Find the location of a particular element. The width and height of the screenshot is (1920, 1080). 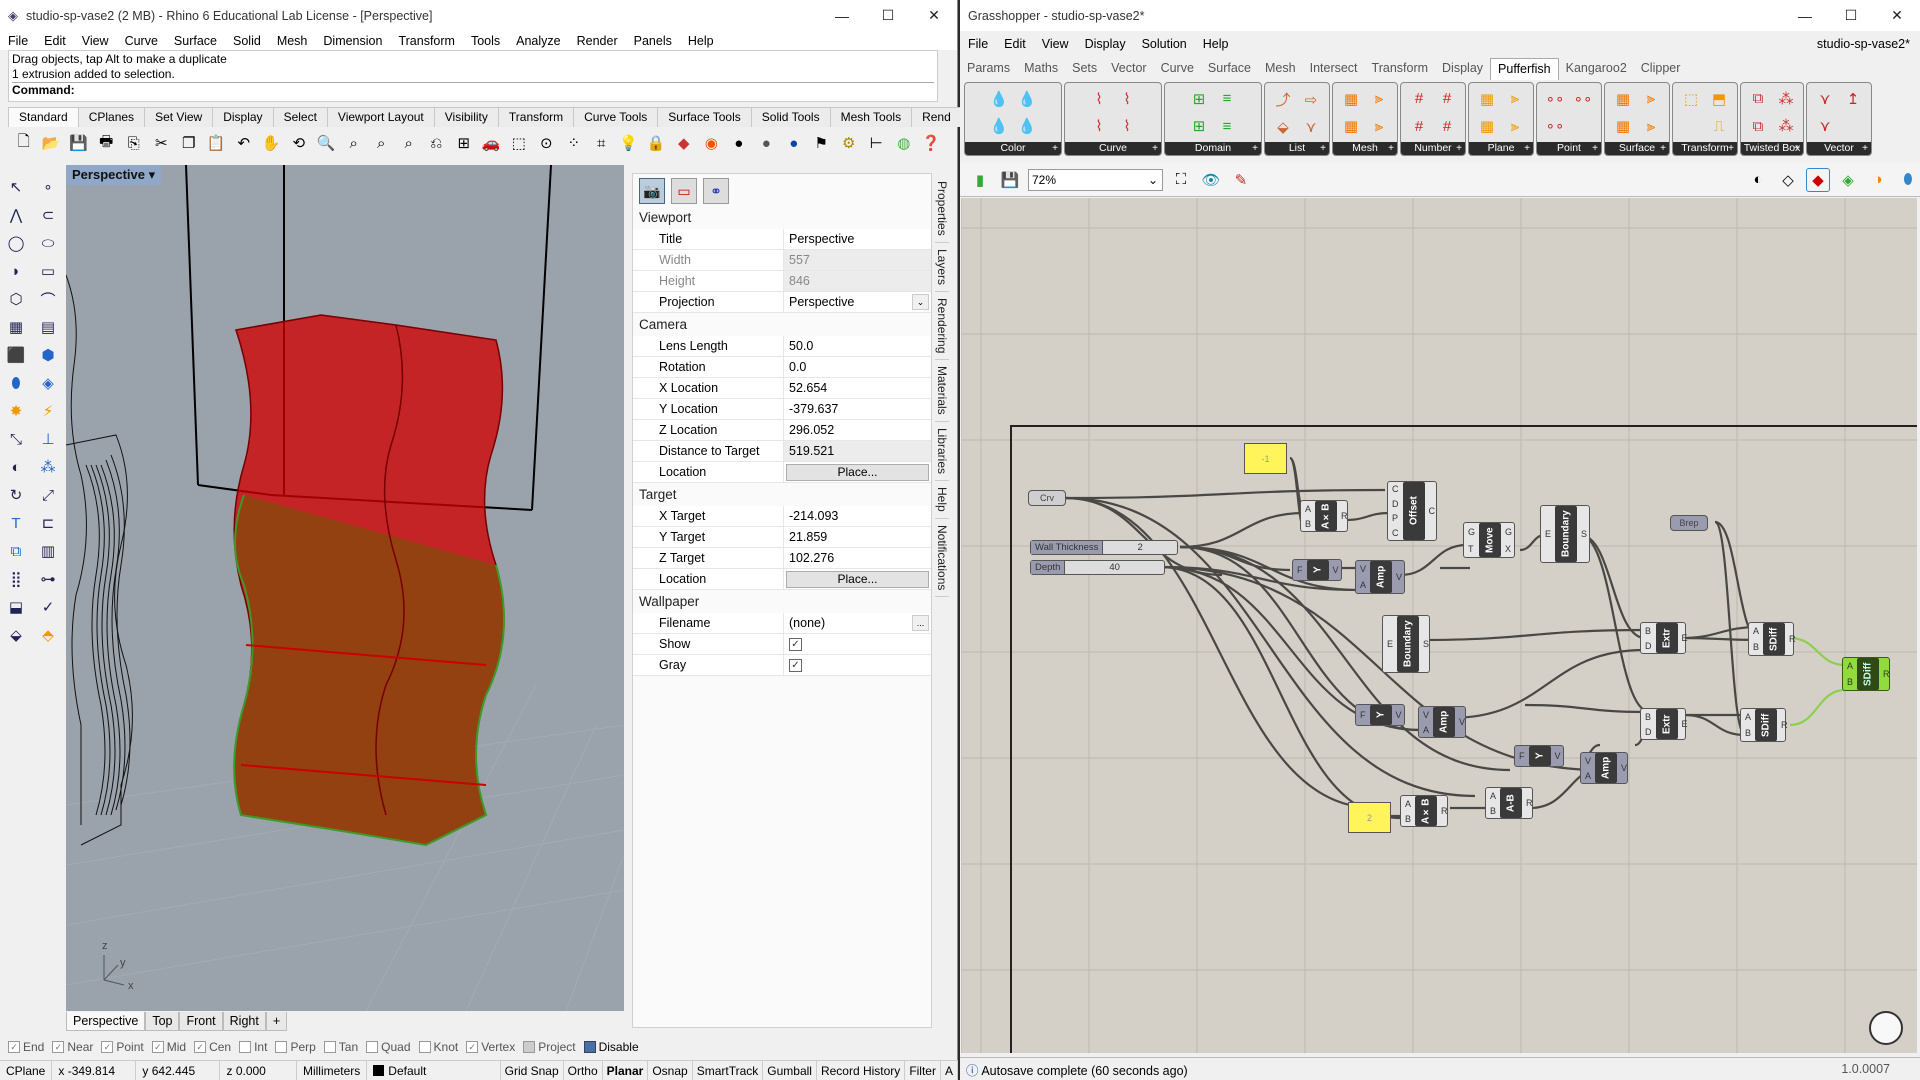

multiply-component: A B A×B R is located at coordinates (1424, 811).